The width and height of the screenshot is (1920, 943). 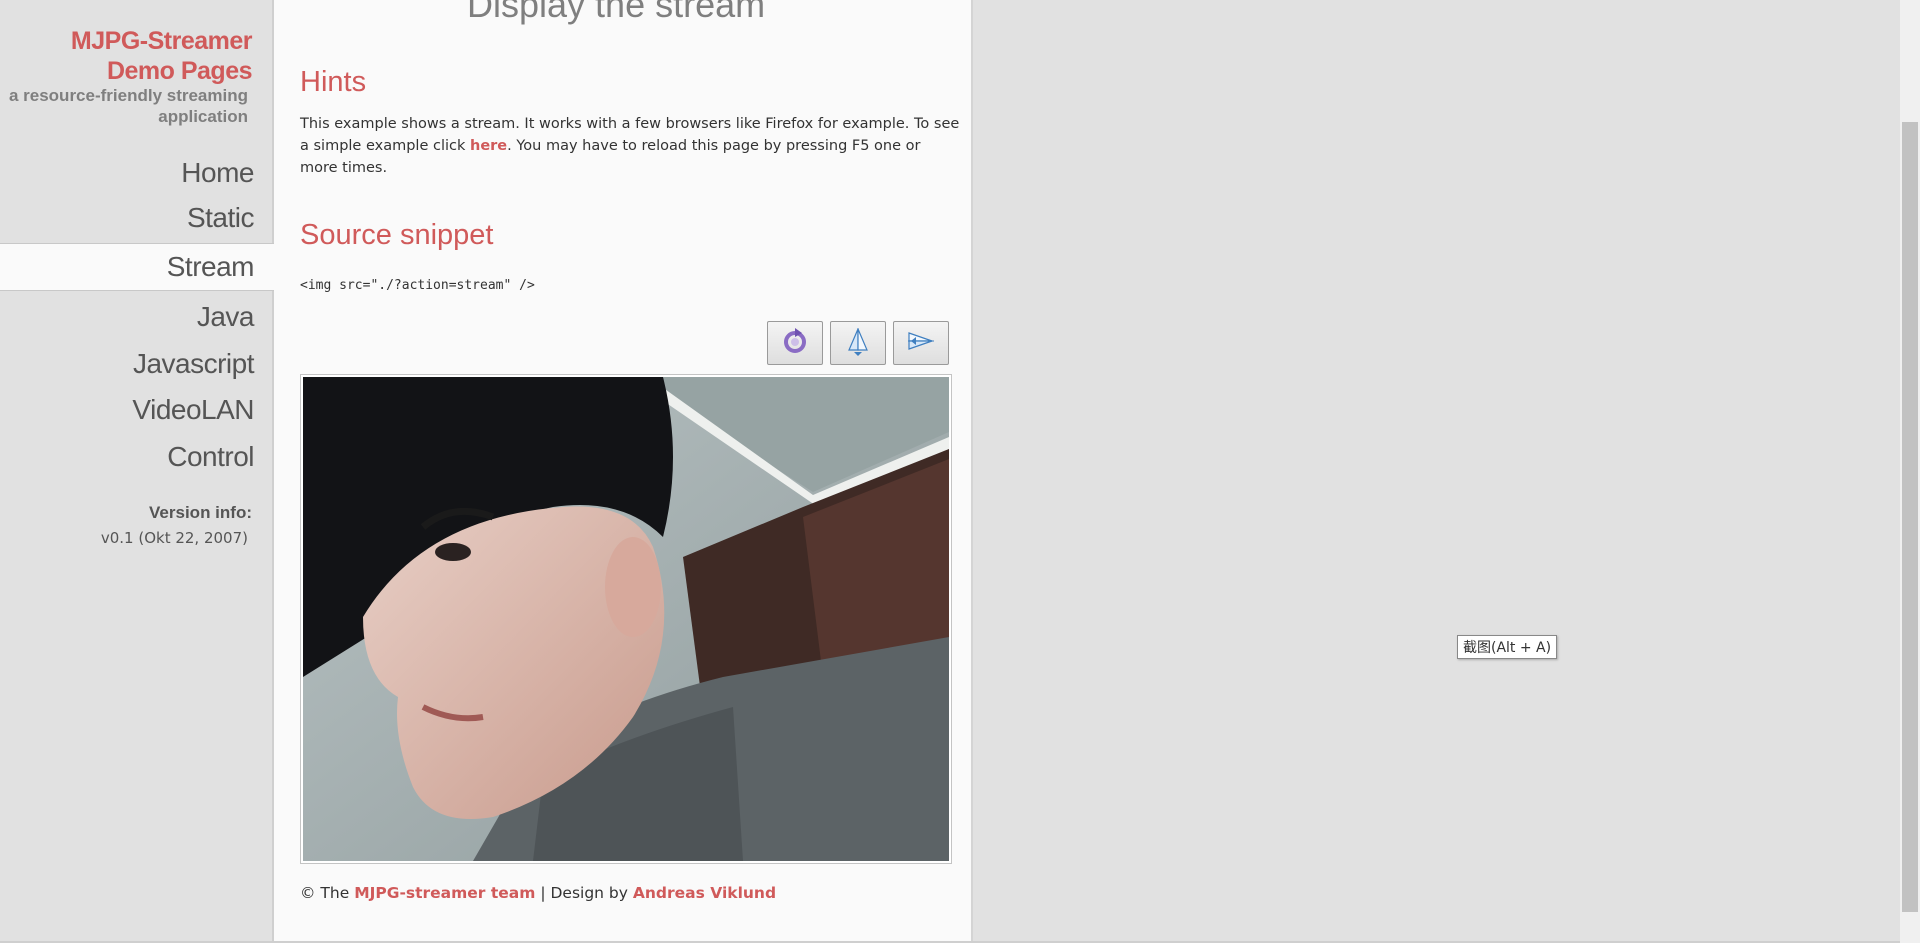 I want to click on andreas-viklund-link: Andreas Viklund, so click(x=704, y=893).